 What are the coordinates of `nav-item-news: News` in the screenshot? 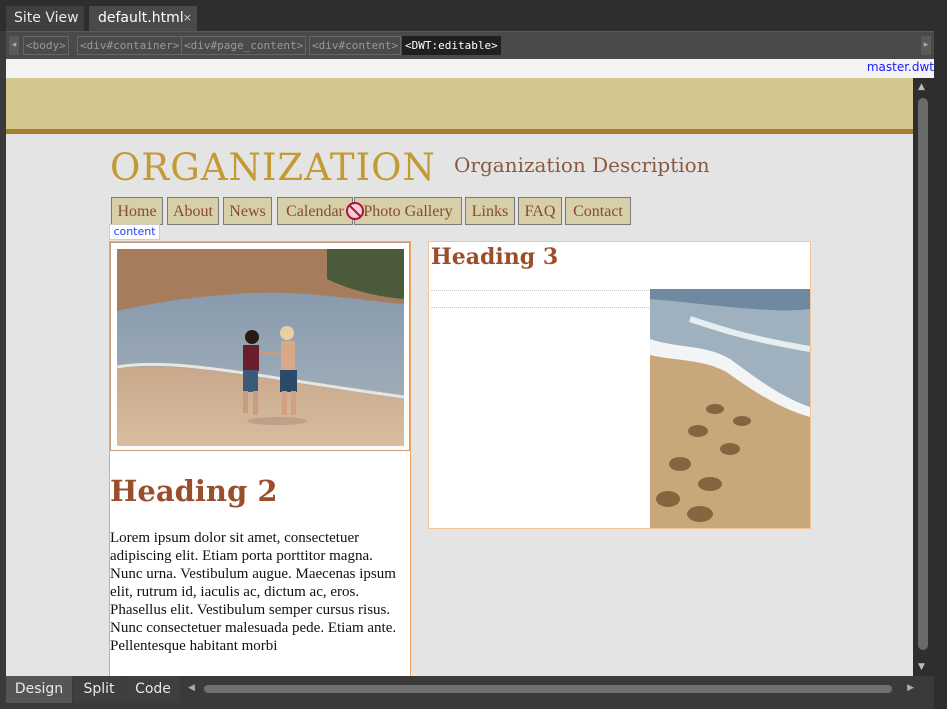 It's located at (247, 211).